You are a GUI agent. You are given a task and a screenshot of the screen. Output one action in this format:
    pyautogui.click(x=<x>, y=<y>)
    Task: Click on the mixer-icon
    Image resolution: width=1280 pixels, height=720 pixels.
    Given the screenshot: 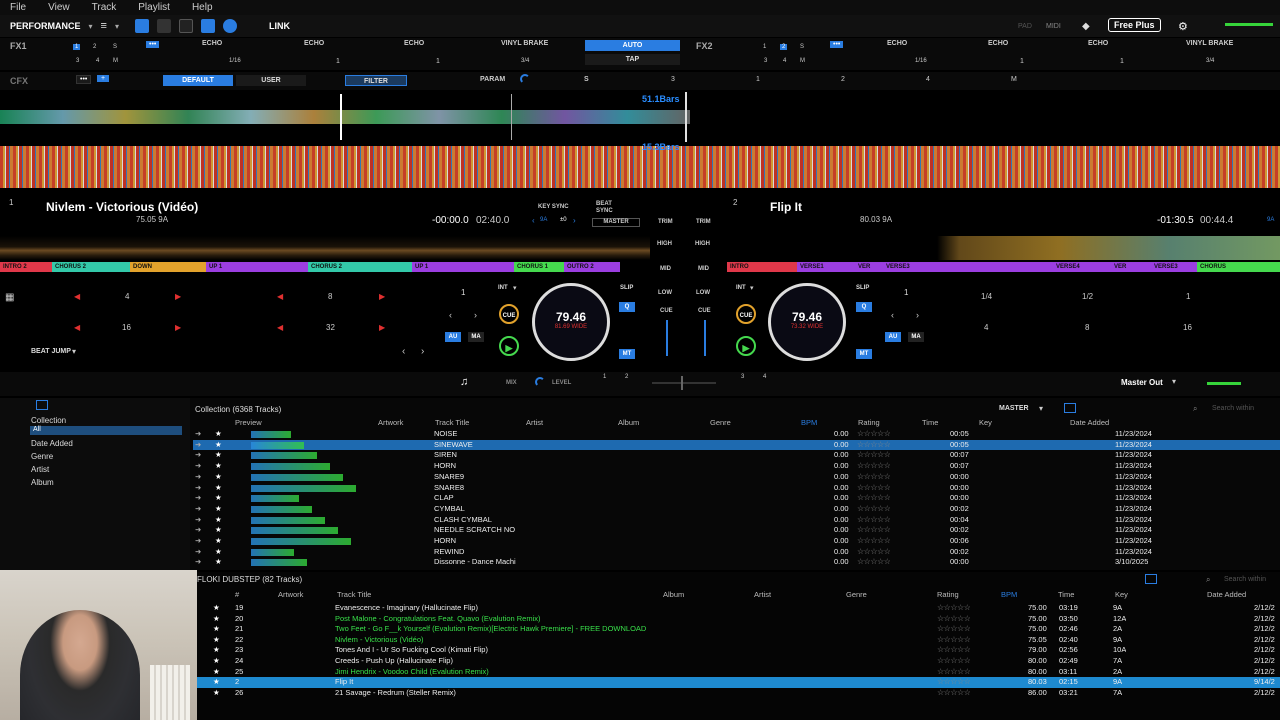 What is the action you would take?
    pyautogui.click(x=207, y=26)
    